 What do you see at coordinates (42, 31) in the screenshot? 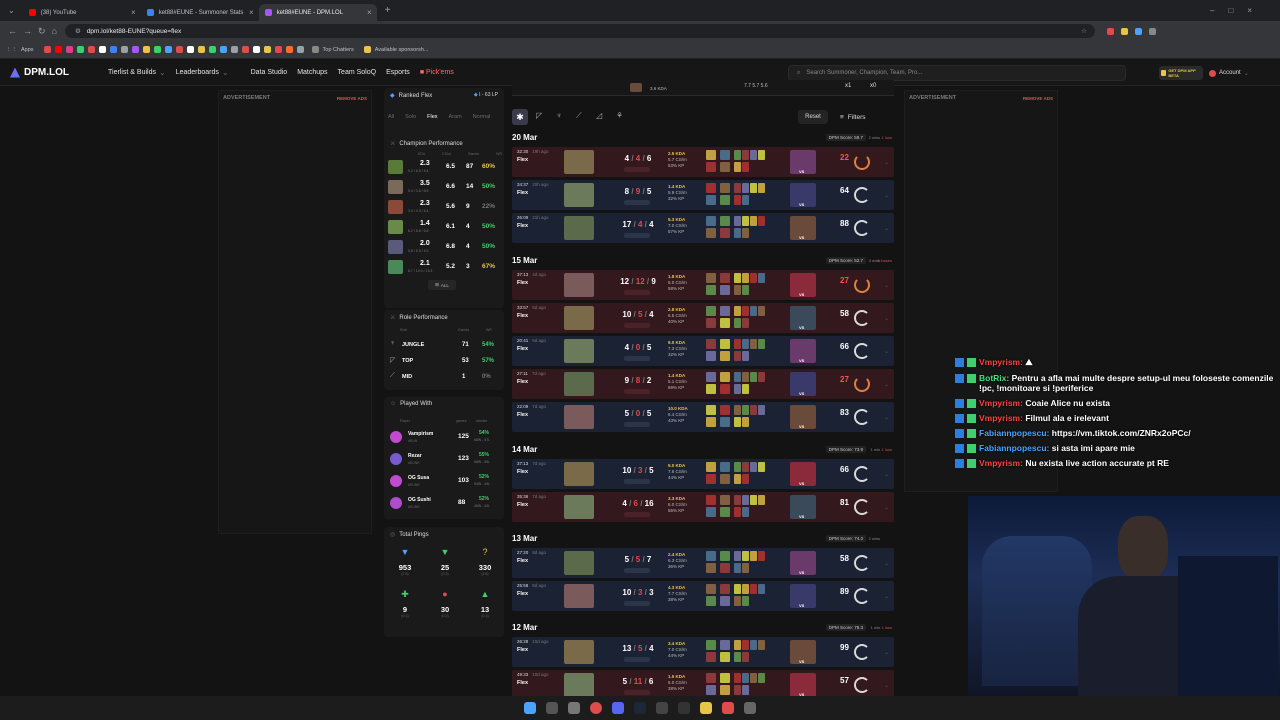
I see `reload-icon: ↻` at bounding box center [42, 31].